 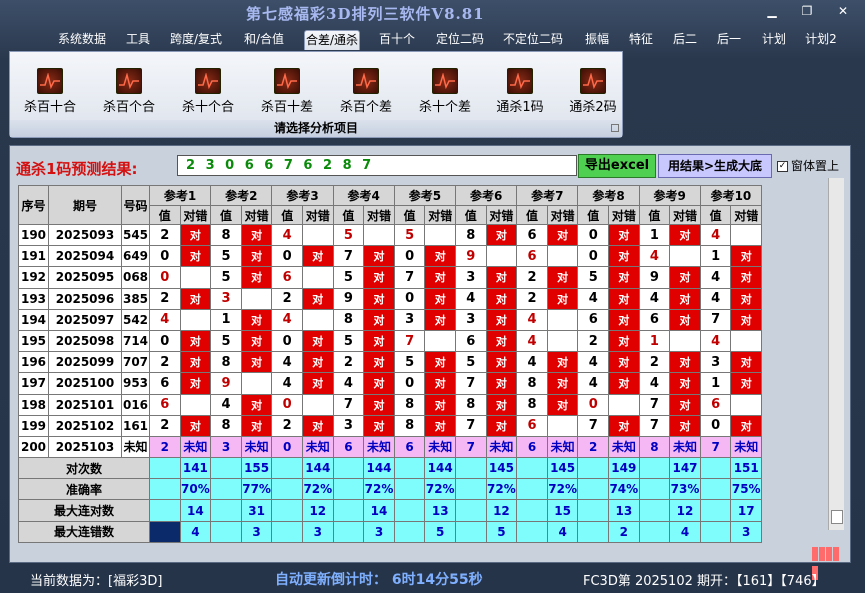 I want to click on col-ref-1: 参考1, so click(x=180, y=195).